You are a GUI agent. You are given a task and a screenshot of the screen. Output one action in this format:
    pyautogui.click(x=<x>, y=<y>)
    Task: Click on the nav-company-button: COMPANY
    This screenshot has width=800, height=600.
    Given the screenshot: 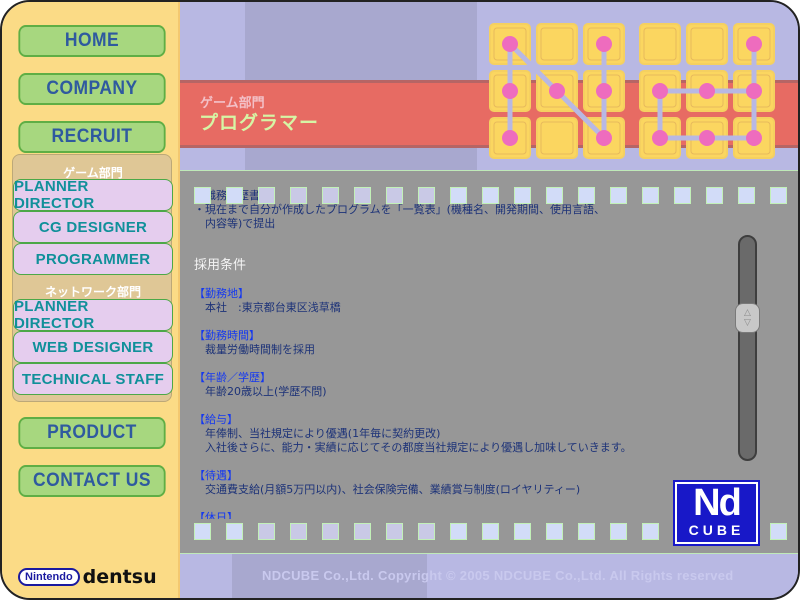 What is the action you would take?
    pyautogui.click(x=92, y=89)
    